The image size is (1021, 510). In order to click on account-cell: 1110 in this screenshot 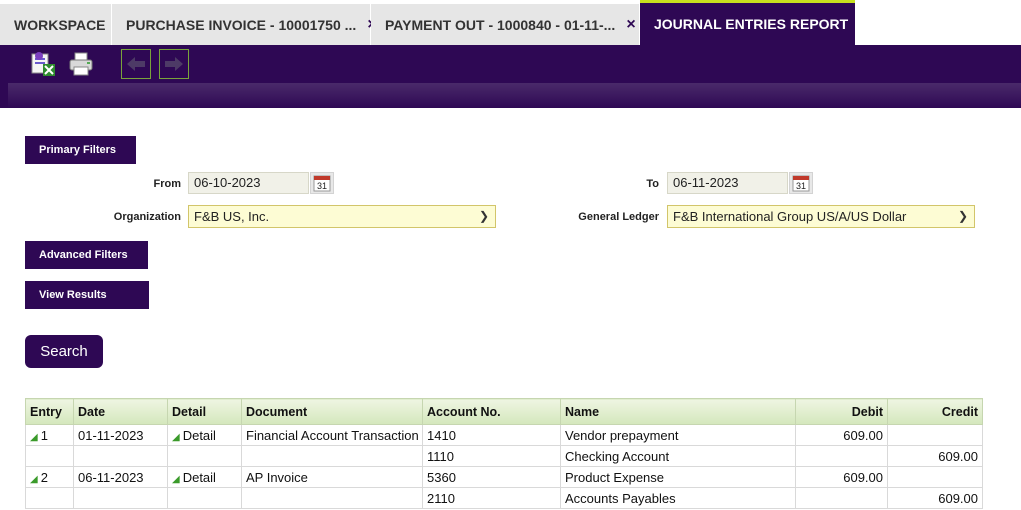, I will do `click(491, 456)`.